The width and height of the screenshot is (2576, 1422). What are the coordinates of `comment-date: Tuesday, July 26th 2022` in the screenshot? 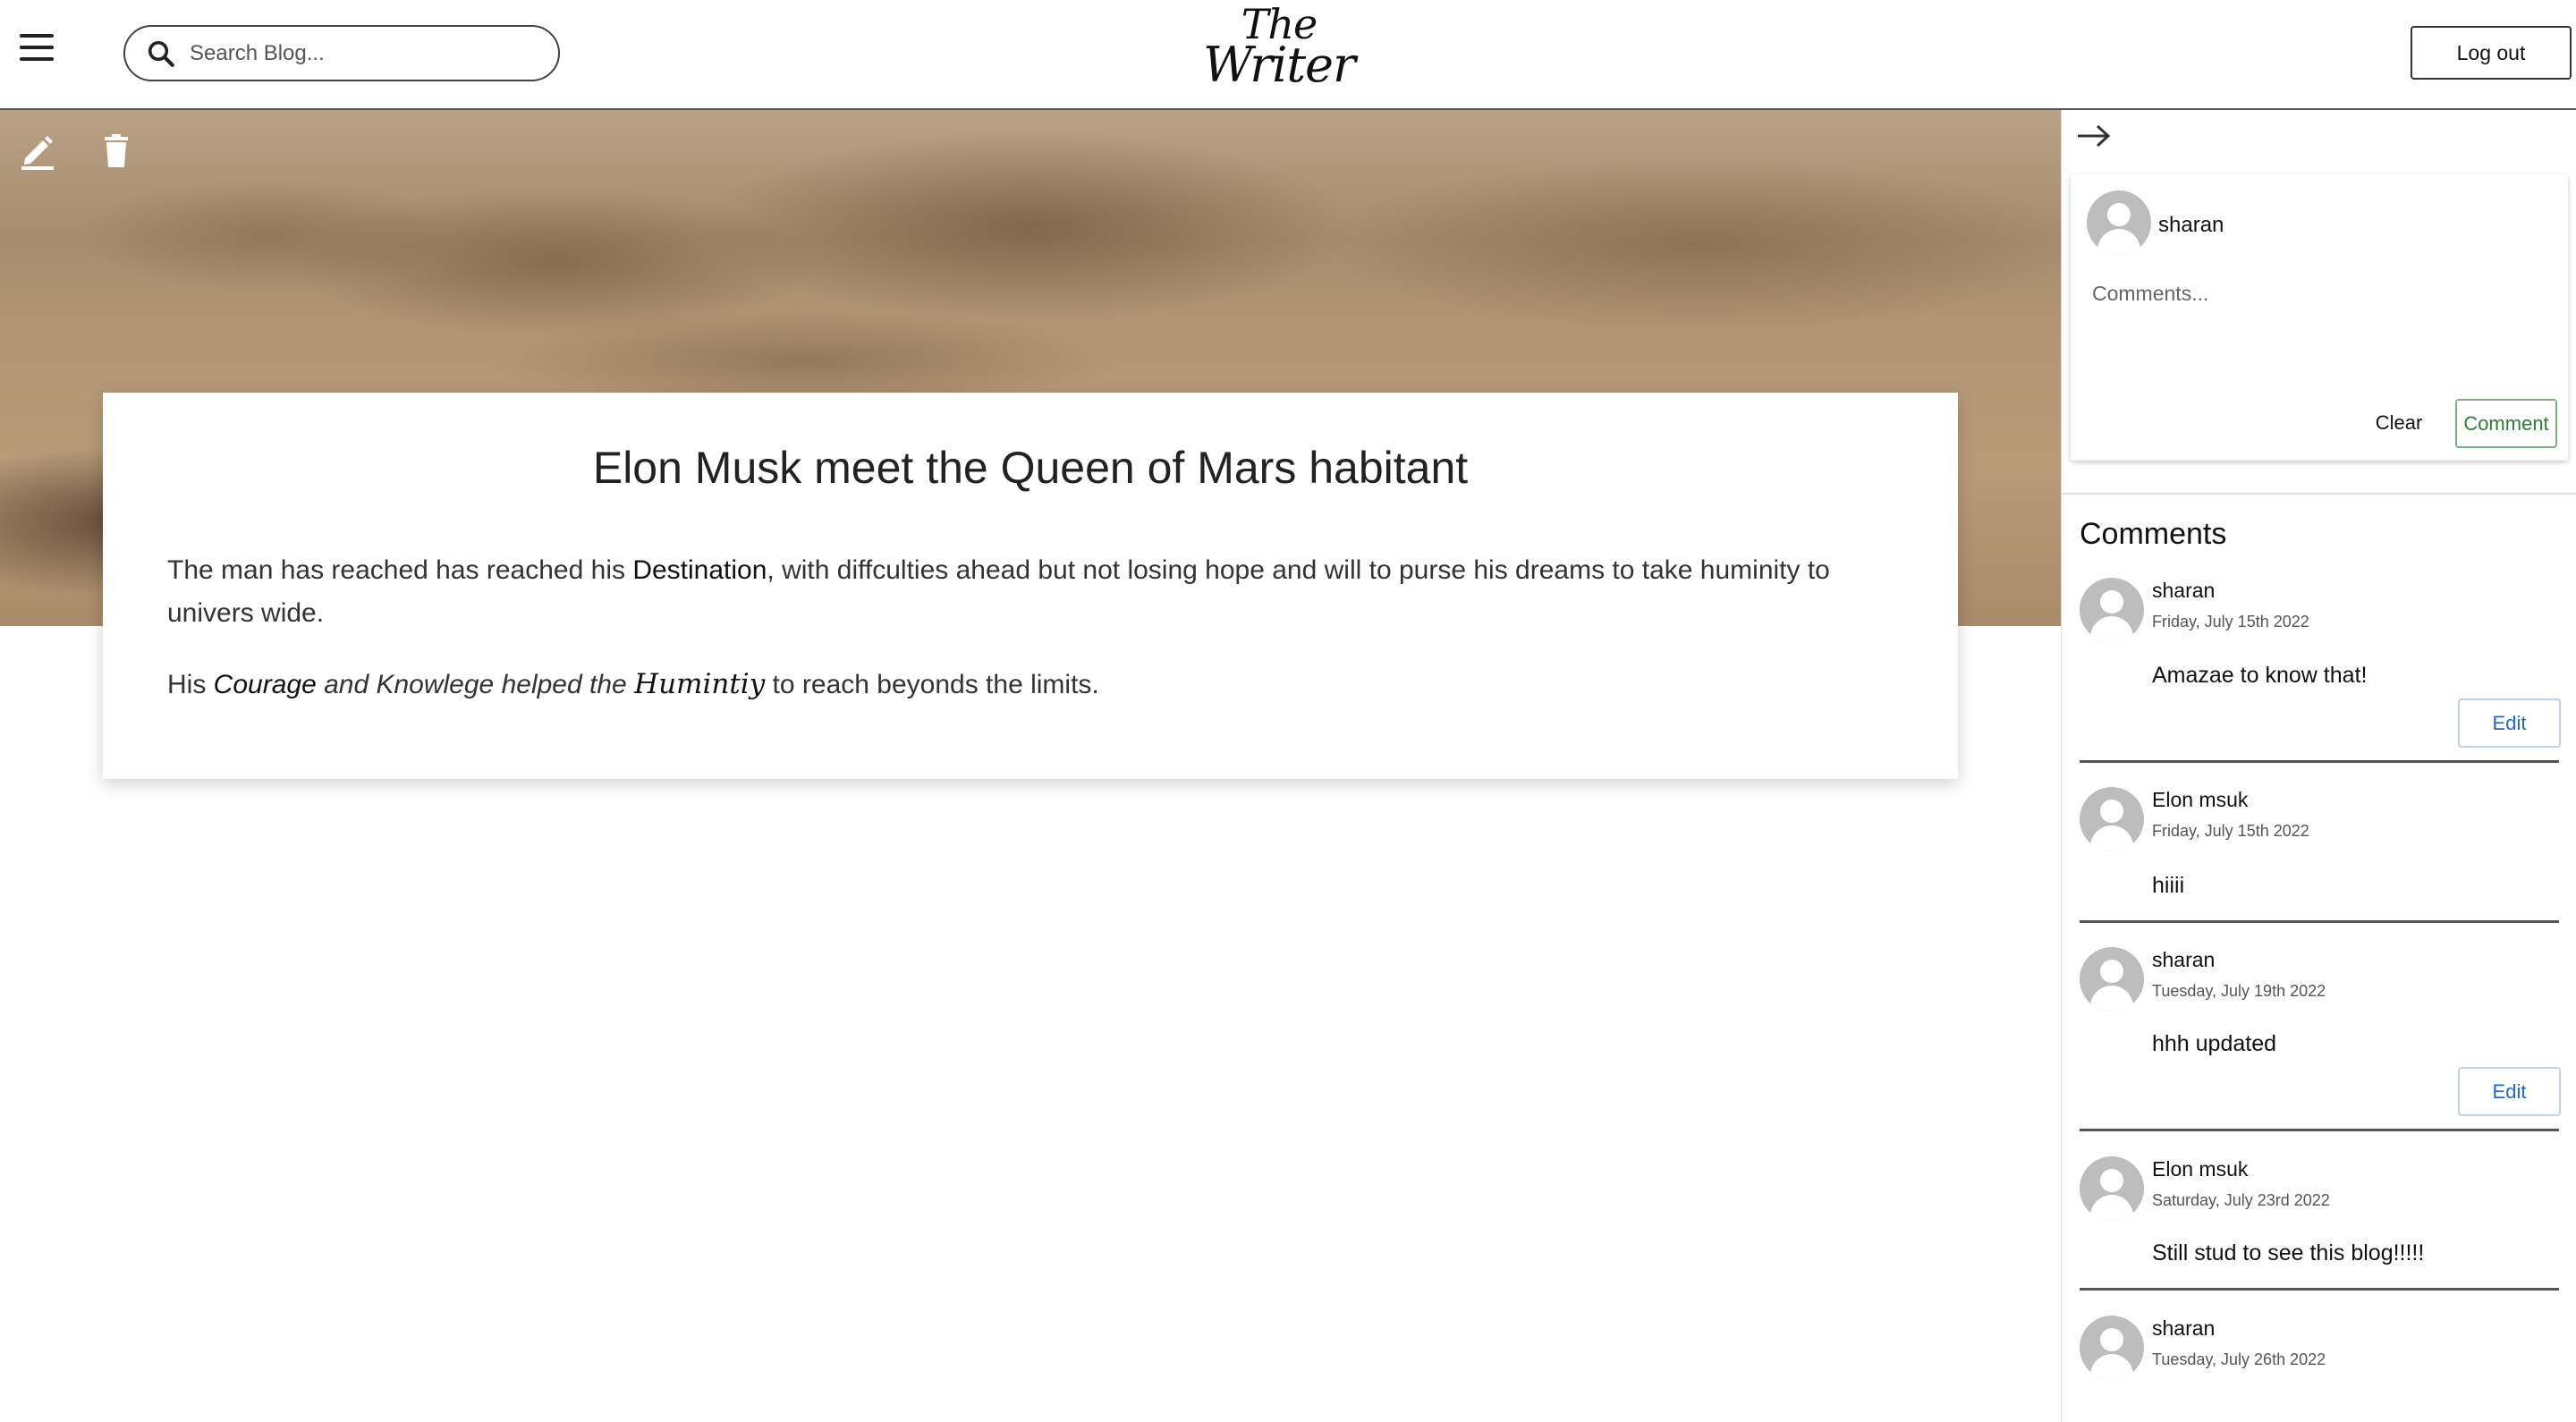 It's located at (2239, 1359).